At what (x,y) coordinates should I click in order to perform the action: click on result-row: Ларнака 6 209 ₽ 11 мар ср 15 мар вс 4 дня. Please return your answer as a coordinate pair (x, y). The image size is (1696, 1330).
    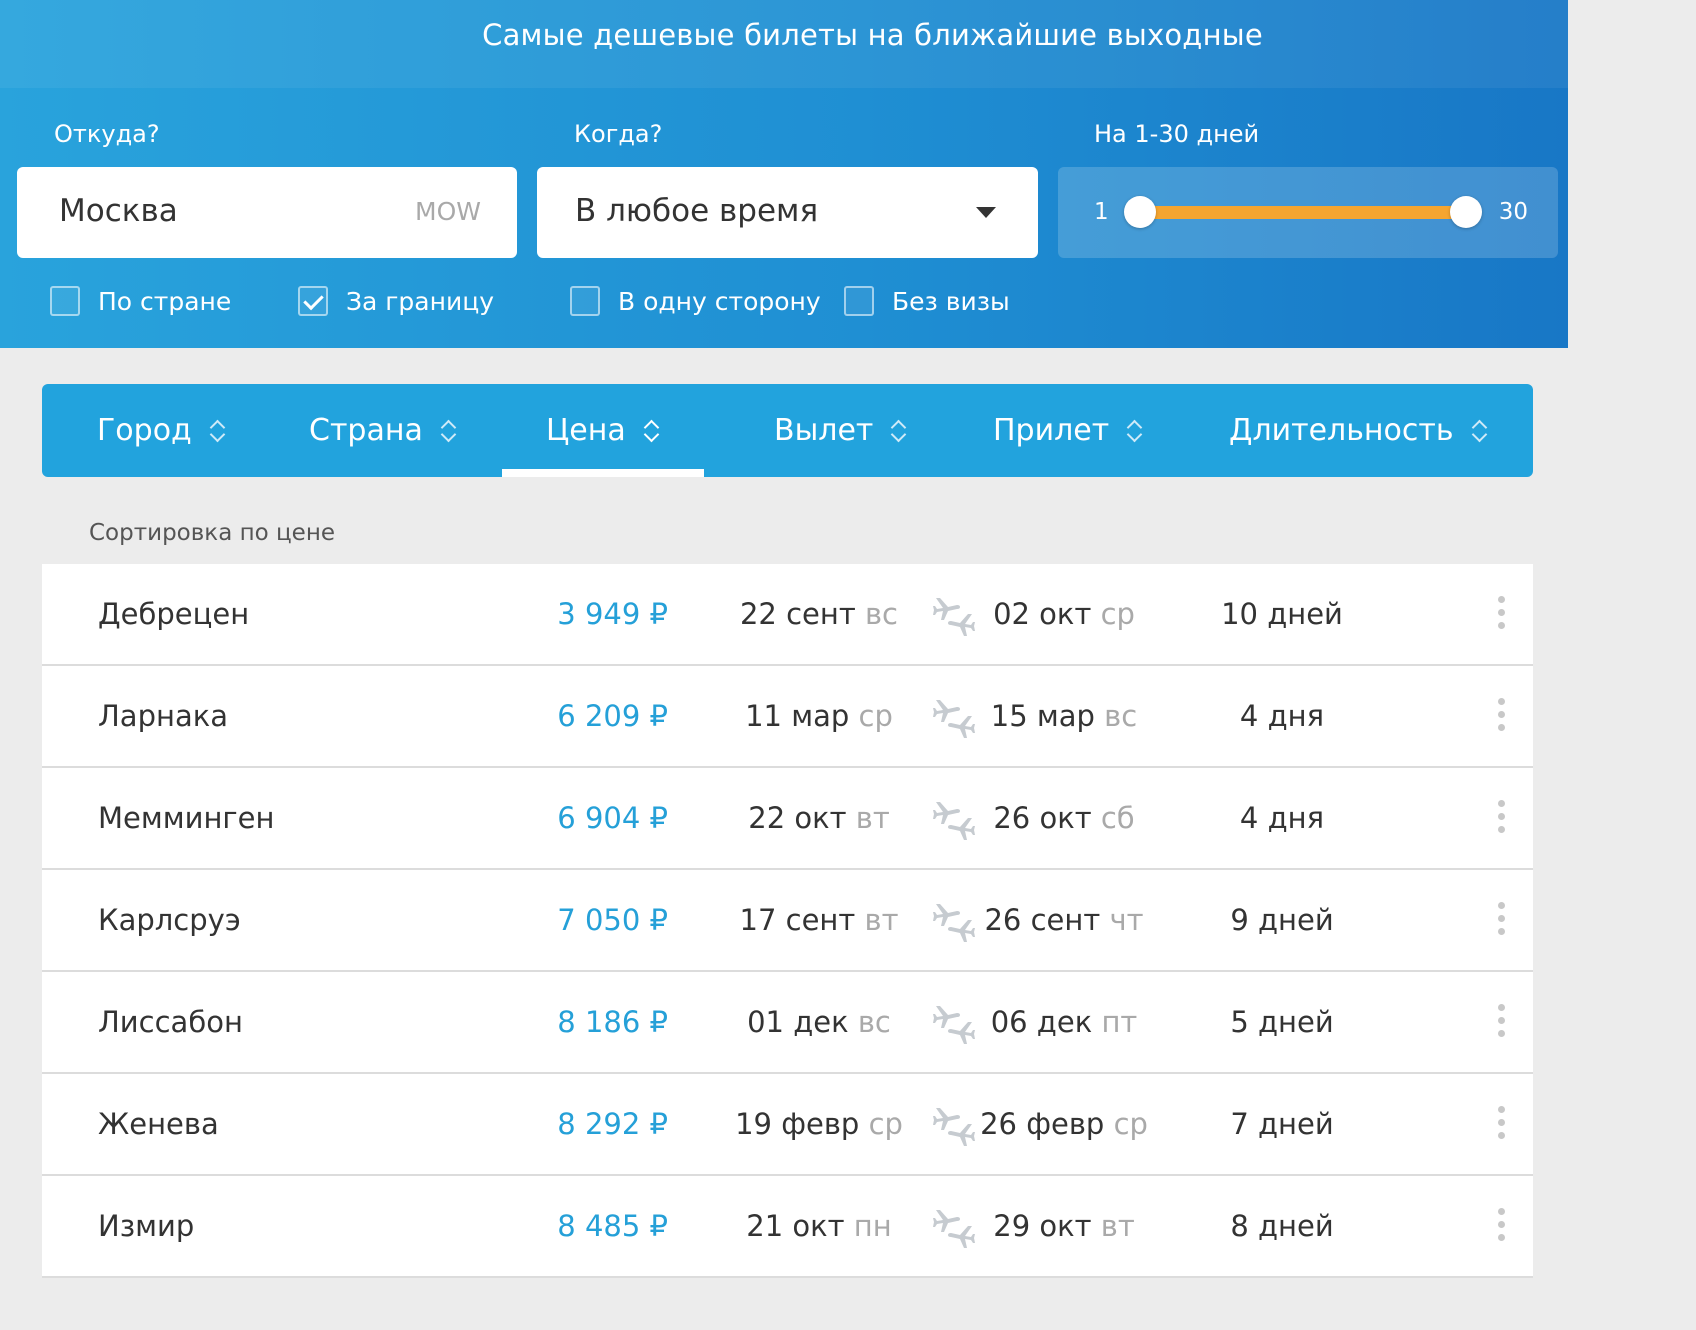
    Looking at the image, I should click on (787, 717).